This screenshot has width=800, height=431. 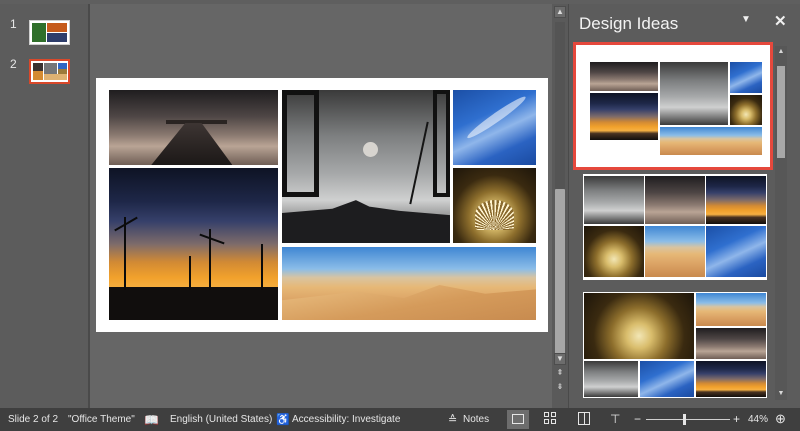 What do you see at coordinates (551, 419) in the screenshot?
I see `slide-sorter-button` at bounding box center [551, 419].